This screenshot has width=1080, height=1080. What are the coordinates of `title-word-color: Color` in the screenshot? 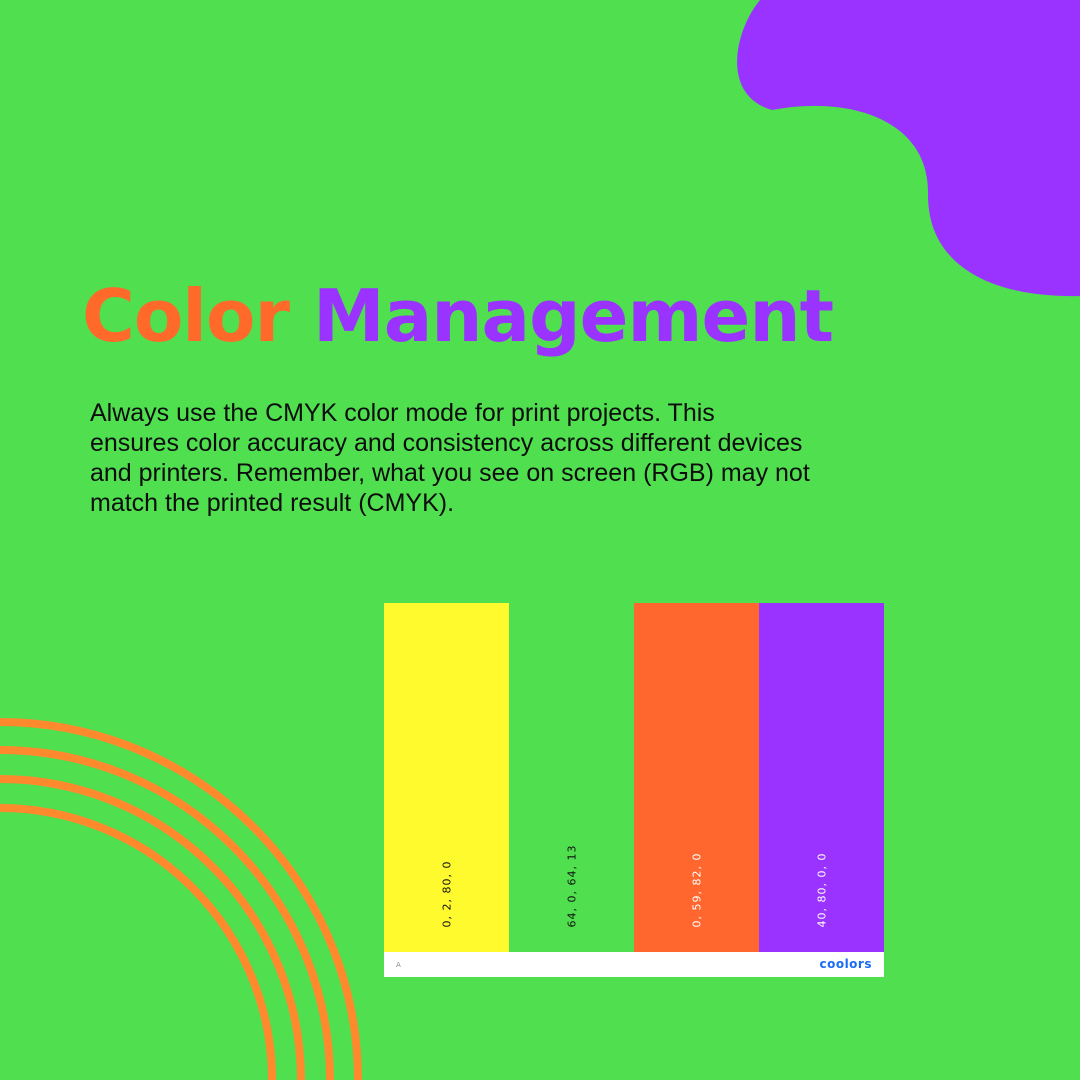 It's located at (186, 316).